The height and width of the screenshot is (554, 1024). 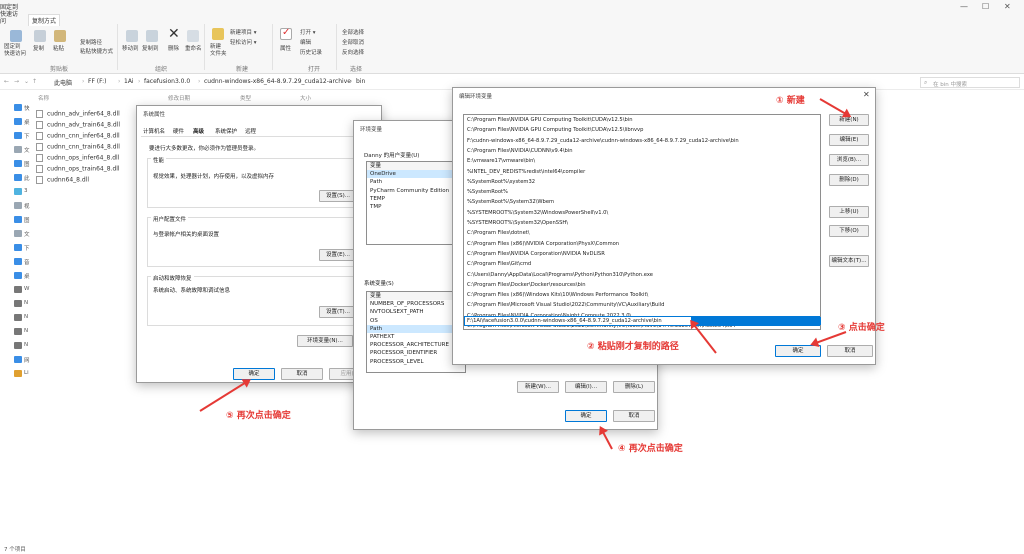 I want to click on edit-button: 编辑, so click(x=305, y=42).